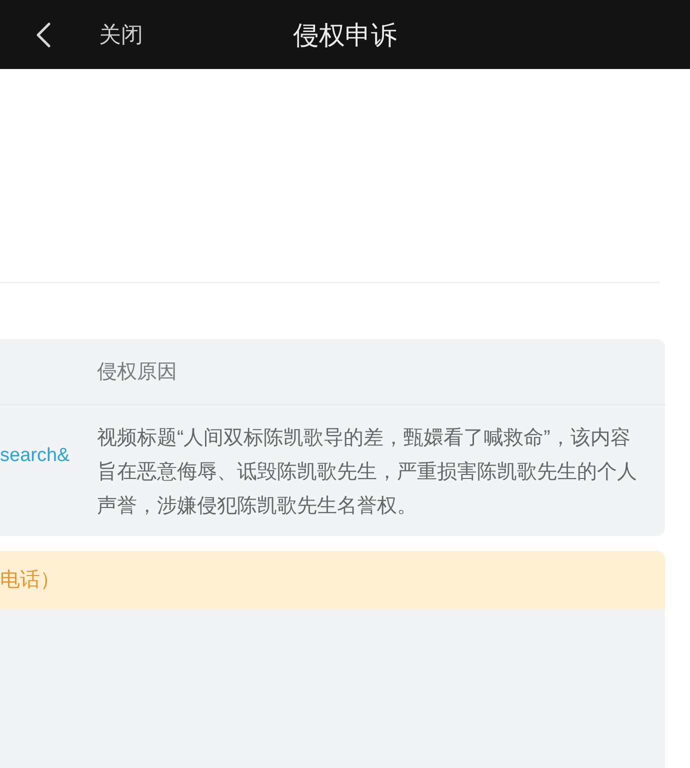  What do you see at coordinates (137, 371) in the screenshot?
I see `column-header: 侵权原因` at bounding box center [137, 371].